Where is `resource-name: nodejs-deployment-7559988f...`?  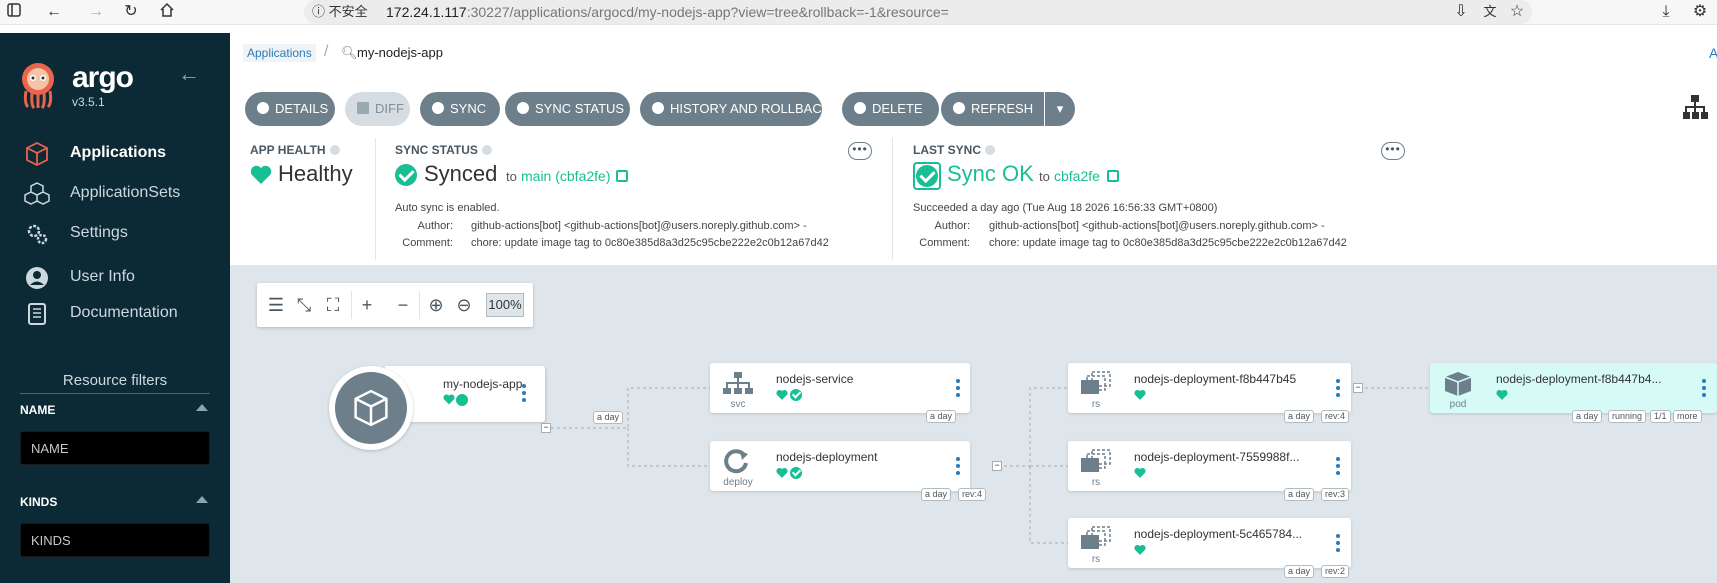
resource-name: nodejs-deployment-7559988f... is located at coordinates (1217, 457).